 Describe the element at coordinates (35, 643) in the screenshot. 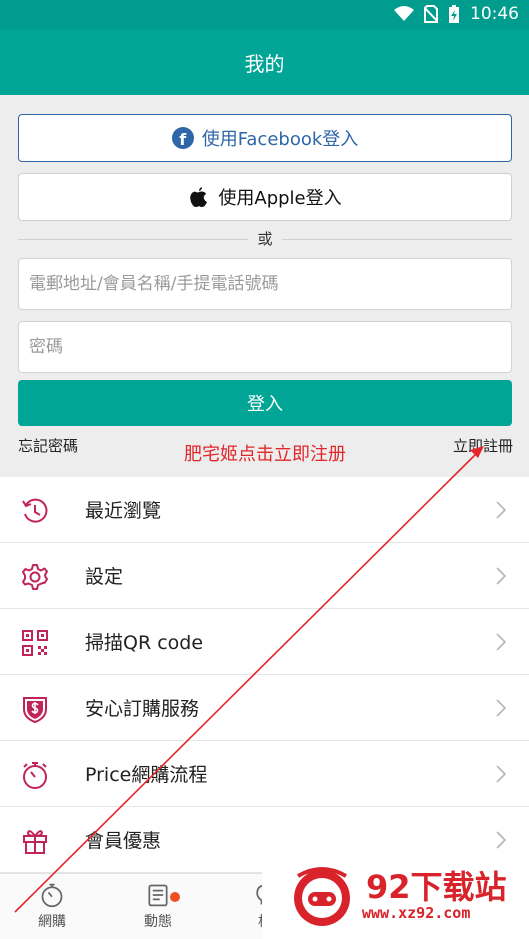

I see `qr-code-icon` at that location.